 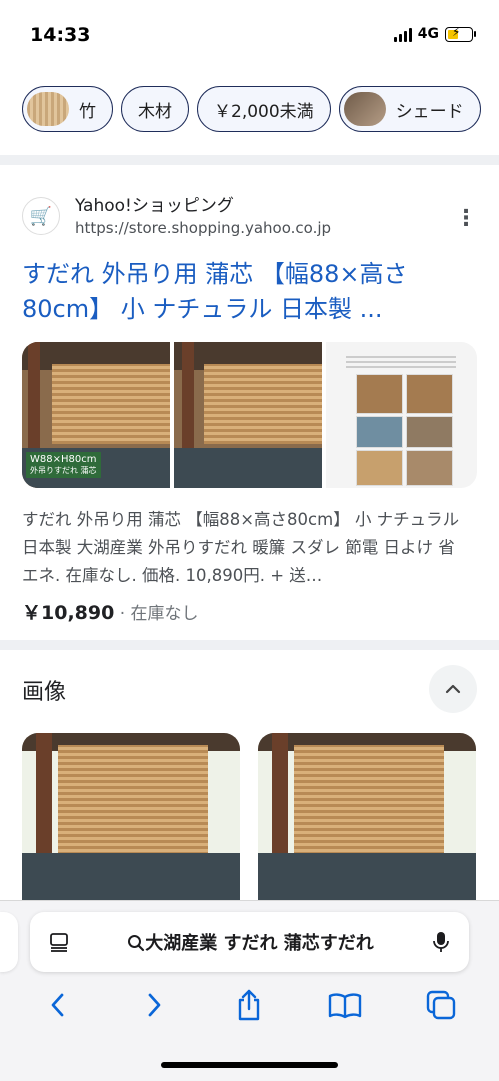 What do you see at coordinates (345, 1005) in the screenshot?
I see `bookmarks-icon` at bounding box center [345, 1005].